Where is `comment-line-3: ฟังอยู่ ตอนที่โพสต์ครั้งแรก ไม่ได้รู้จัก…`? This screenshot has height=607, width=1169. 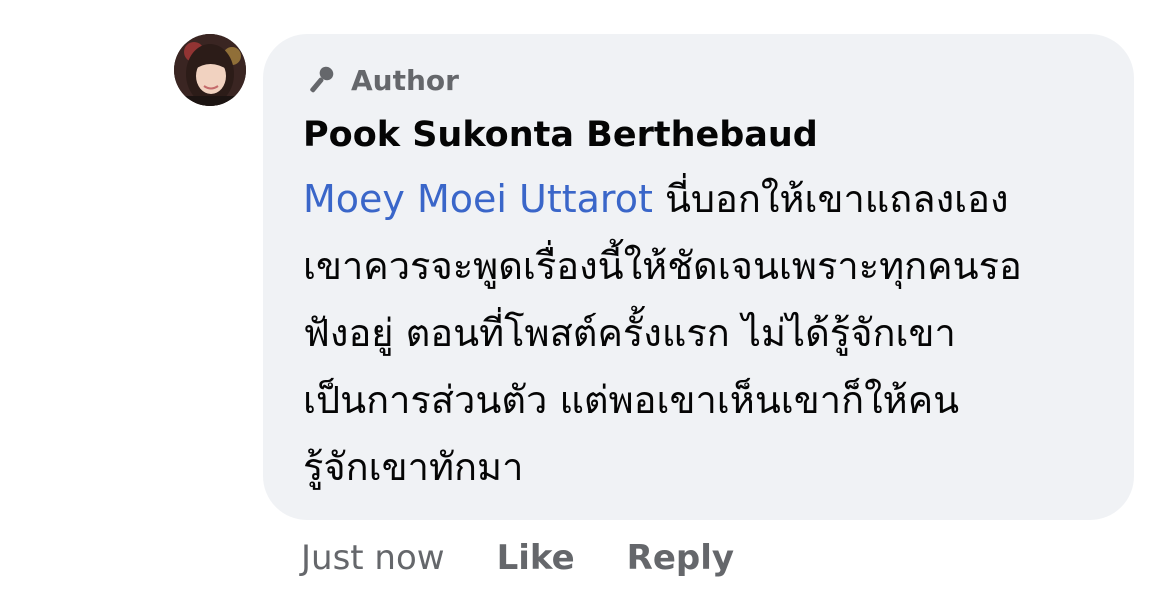 comment-line-3: ฟังอยู่ ตอนที่โพสต์ครั้งแรก ไม่ได้รู้จัก… is located at coordinates (629, 333).